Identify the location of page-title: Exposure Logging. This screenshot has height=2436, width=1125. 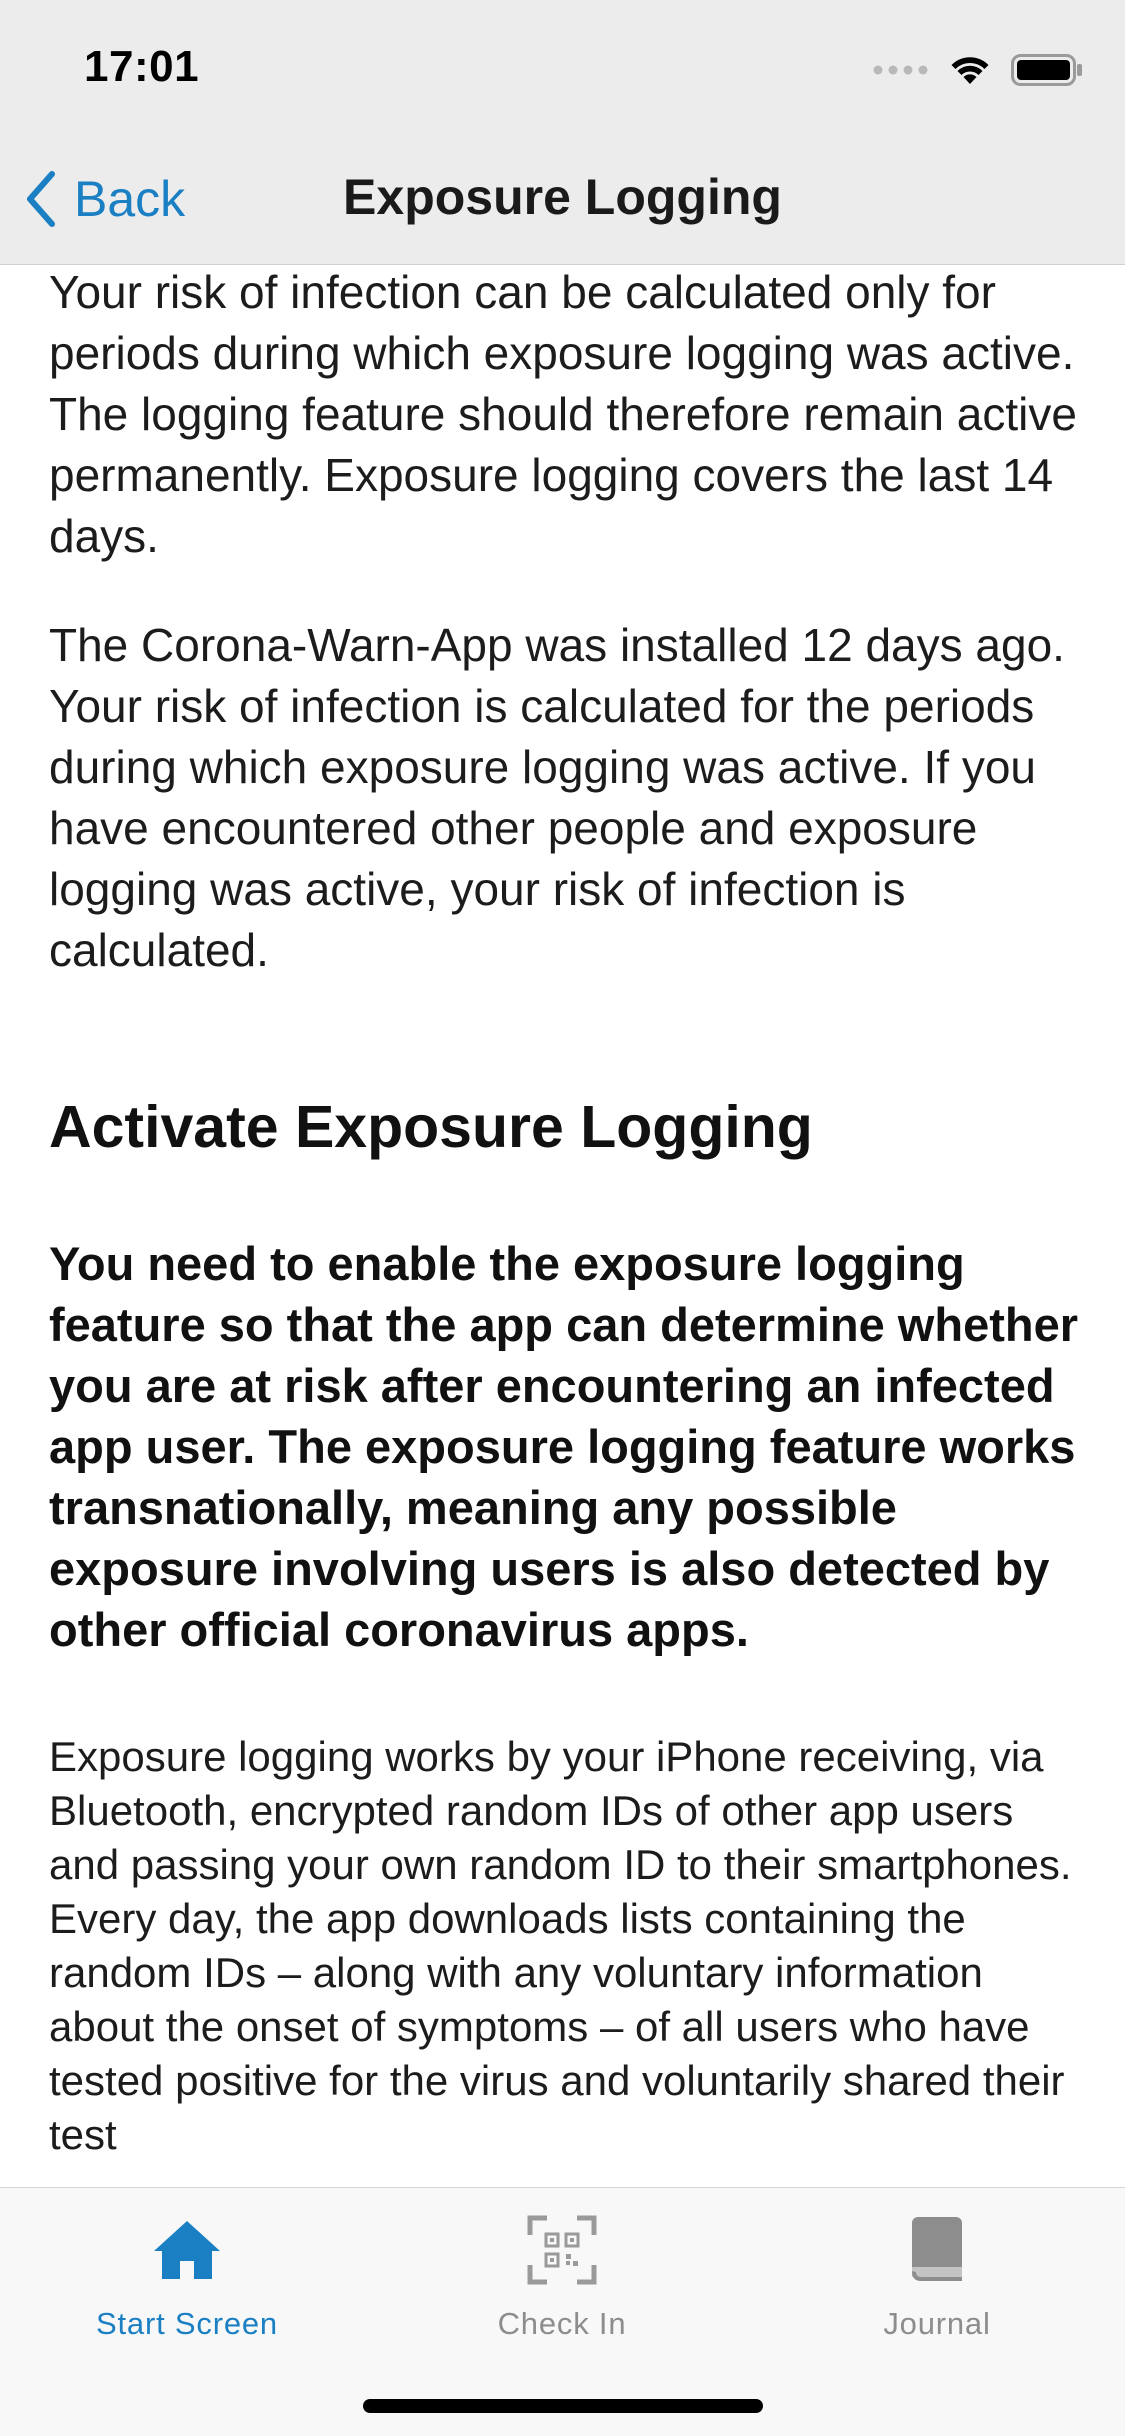
(562, 197).